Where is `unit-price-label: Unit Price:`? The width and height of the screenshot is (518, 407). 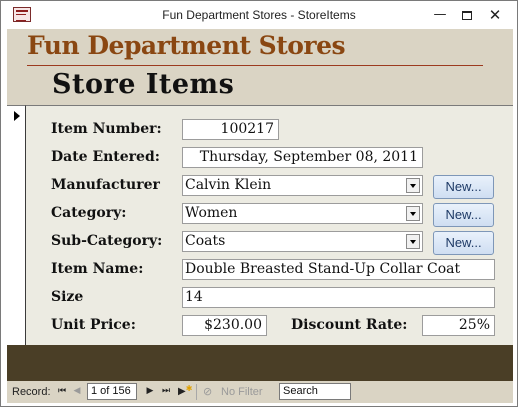
unit-price-label: Unit Price: is located at coordinates (93, 325).